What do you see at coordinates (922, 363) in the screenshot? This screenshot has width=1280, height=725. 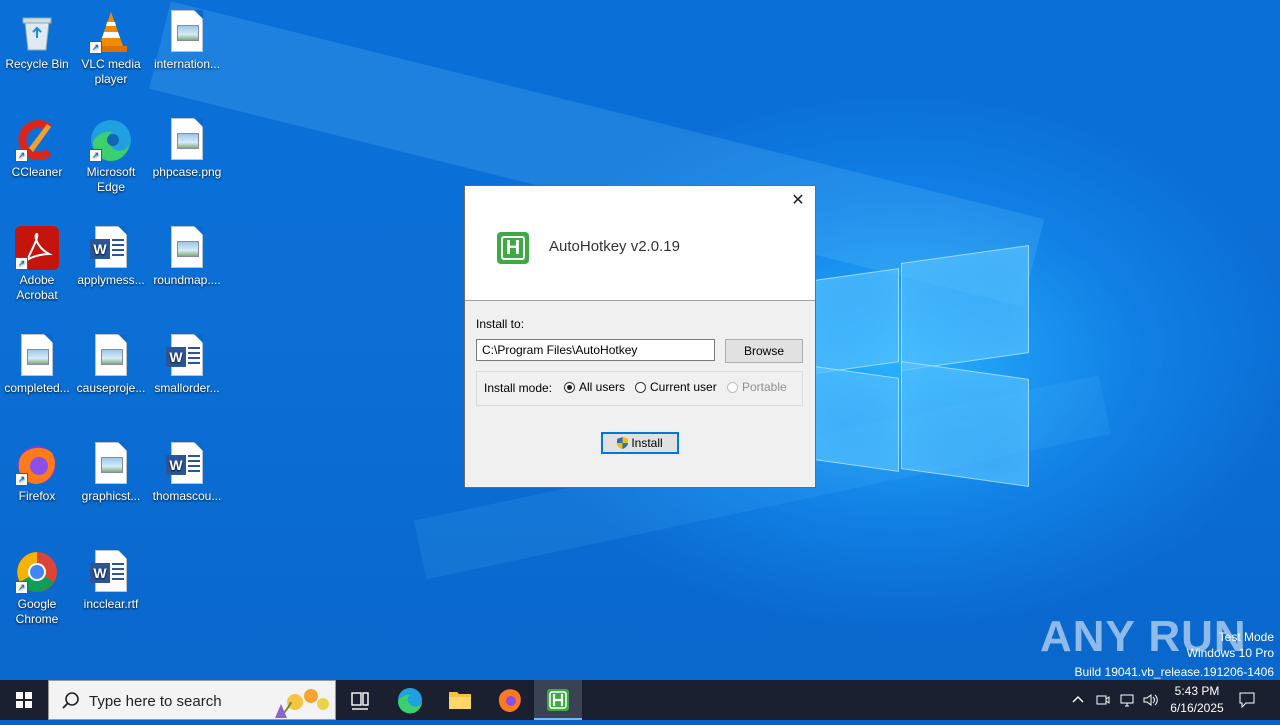 I see `windows-logo-wallpaper` at bounding box center [922, 363].